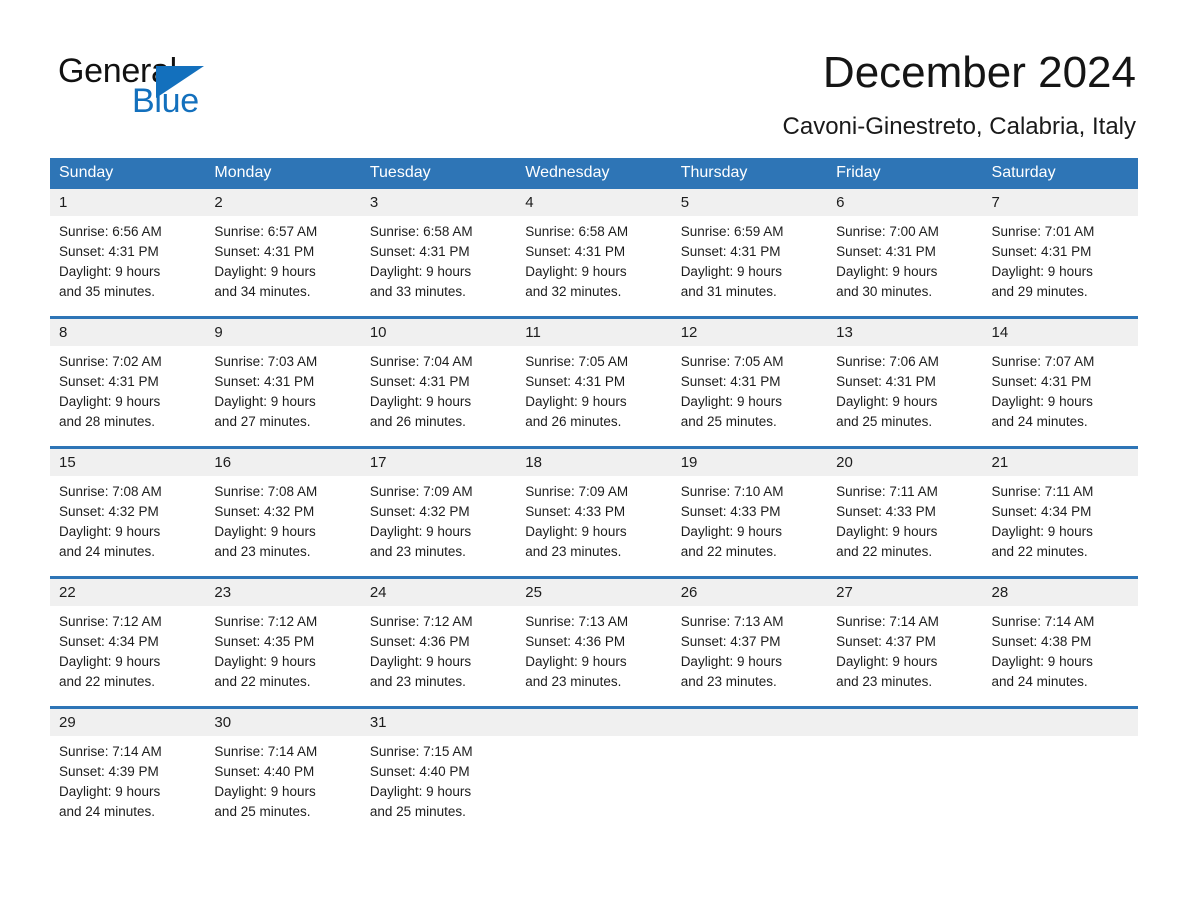 This screenshot has width=1188, height=918. Describe the element at coordinates (128, 202) in the screenshot. I see `day-number: 1` at that location.